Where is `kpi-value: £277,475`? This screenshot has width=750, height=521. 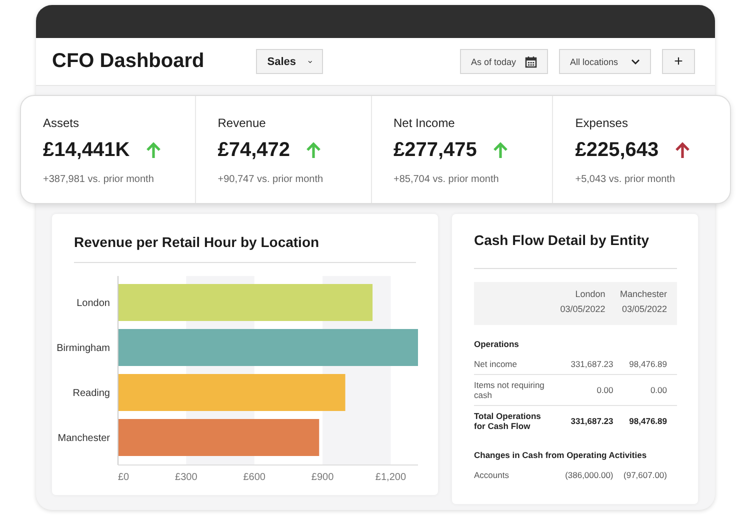
kpi-value: £277,475 is located at coordinates (435, 150).